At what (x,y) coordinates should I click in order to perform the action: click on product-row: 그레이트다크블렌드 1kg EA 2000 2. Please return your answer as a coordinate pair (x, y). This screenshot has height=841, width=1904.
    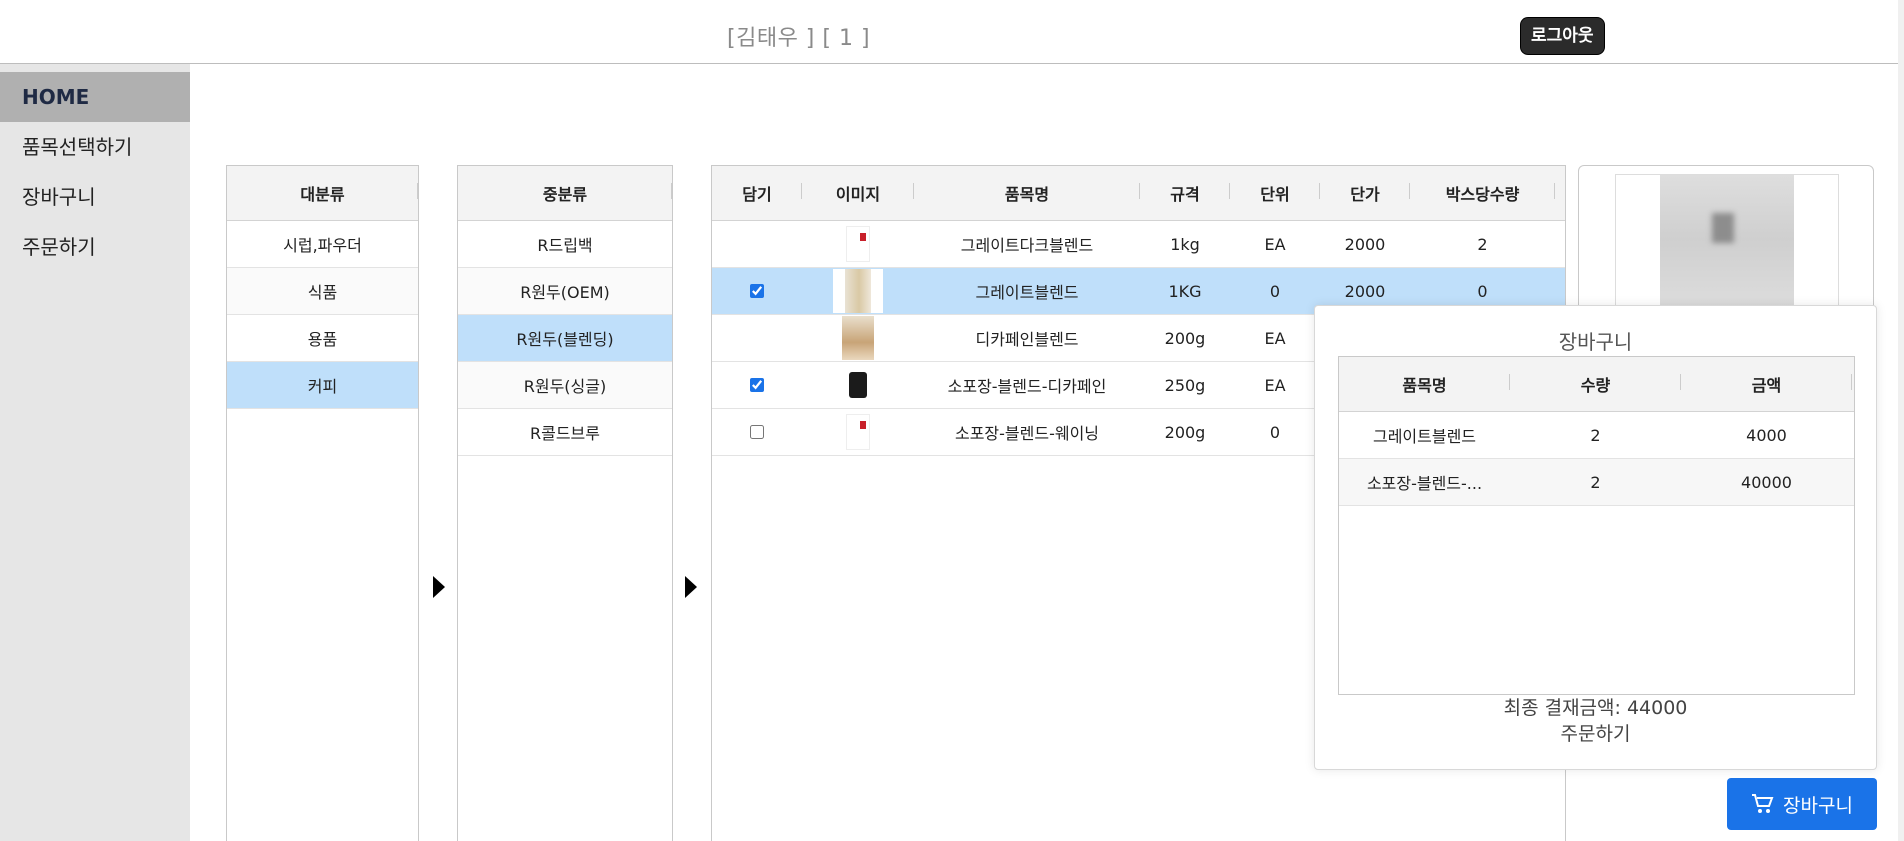
    Looking at the image, I should click on (1138, 244).